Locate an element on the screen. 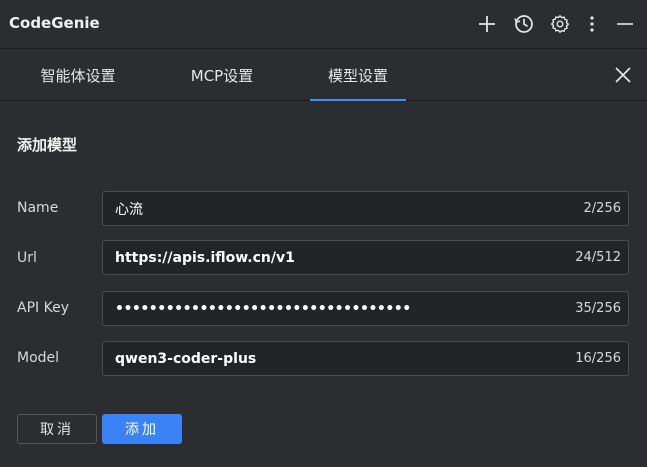 The image size is (647, 467). history-icon is located at coordinates (524, 24).